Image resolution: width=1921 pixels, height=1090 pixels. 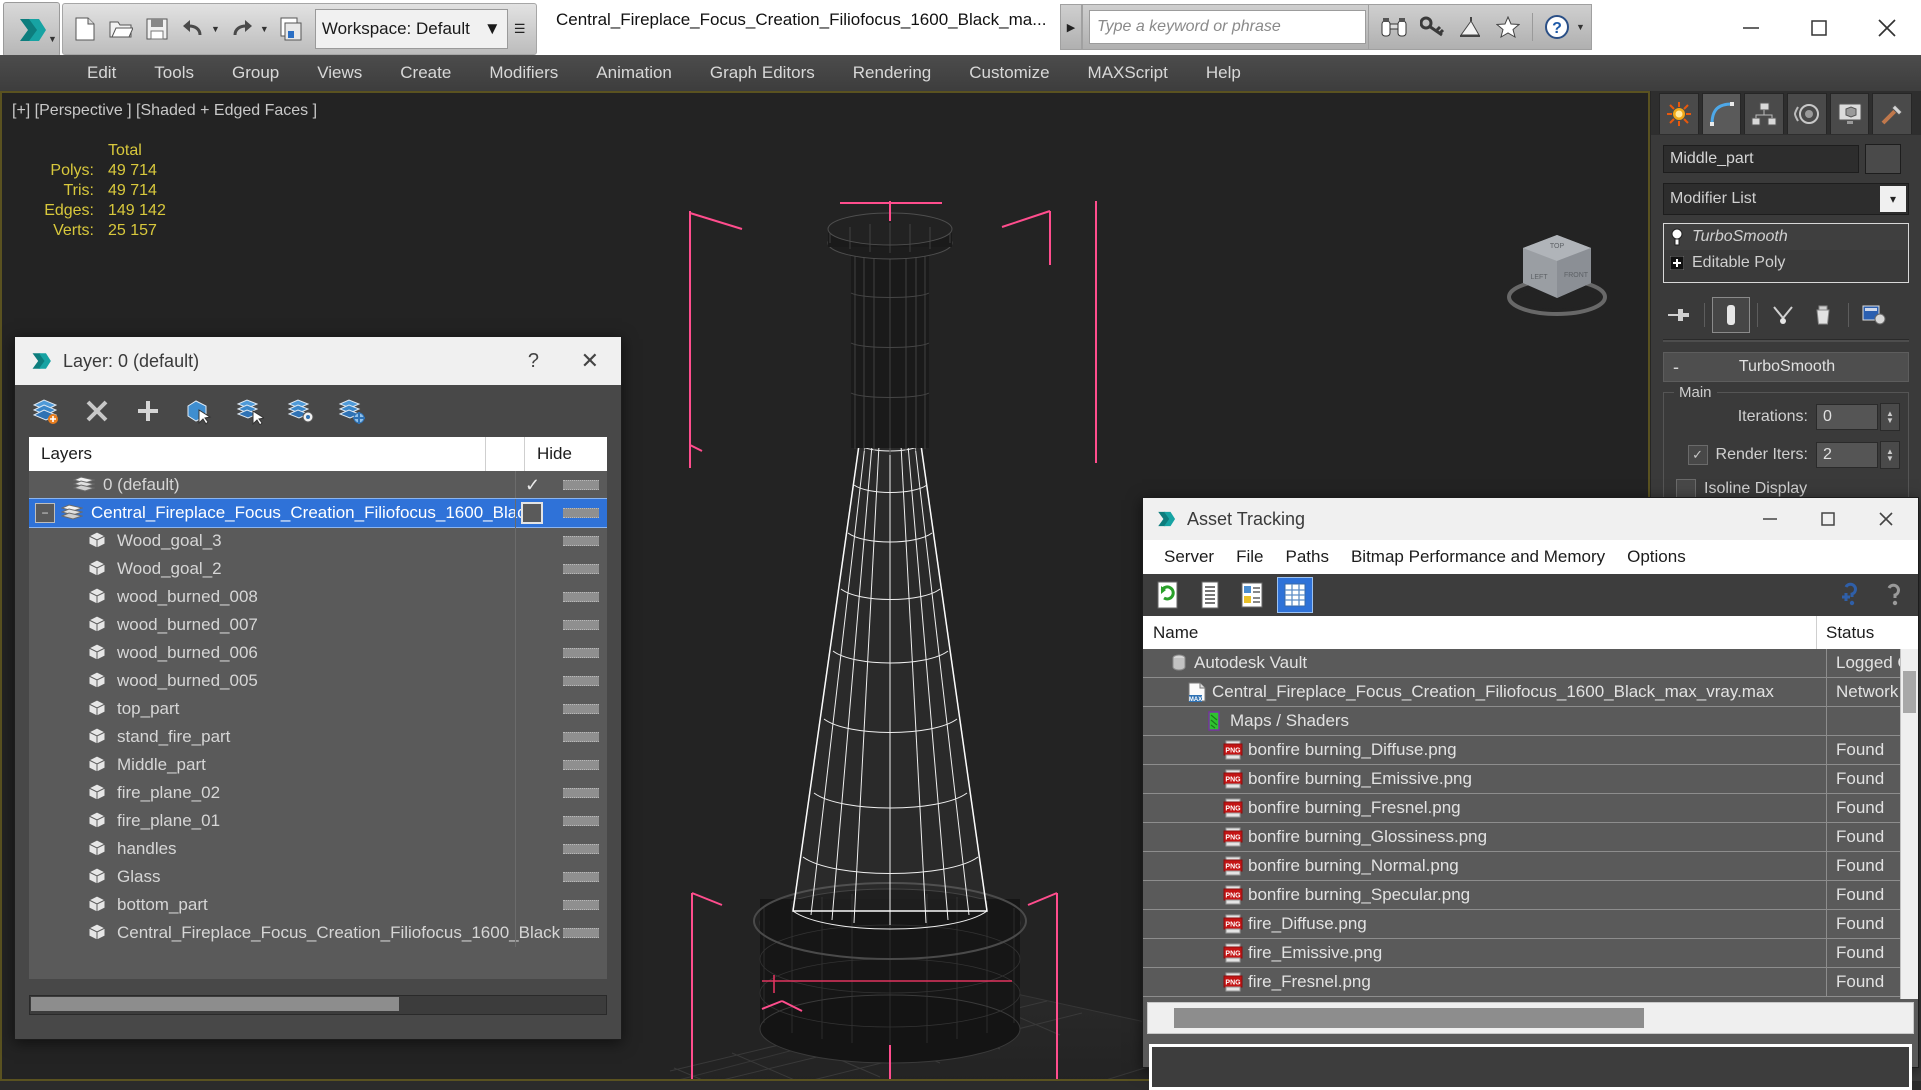 I want to click on help-question-icon, so click(x=1894, y=595).